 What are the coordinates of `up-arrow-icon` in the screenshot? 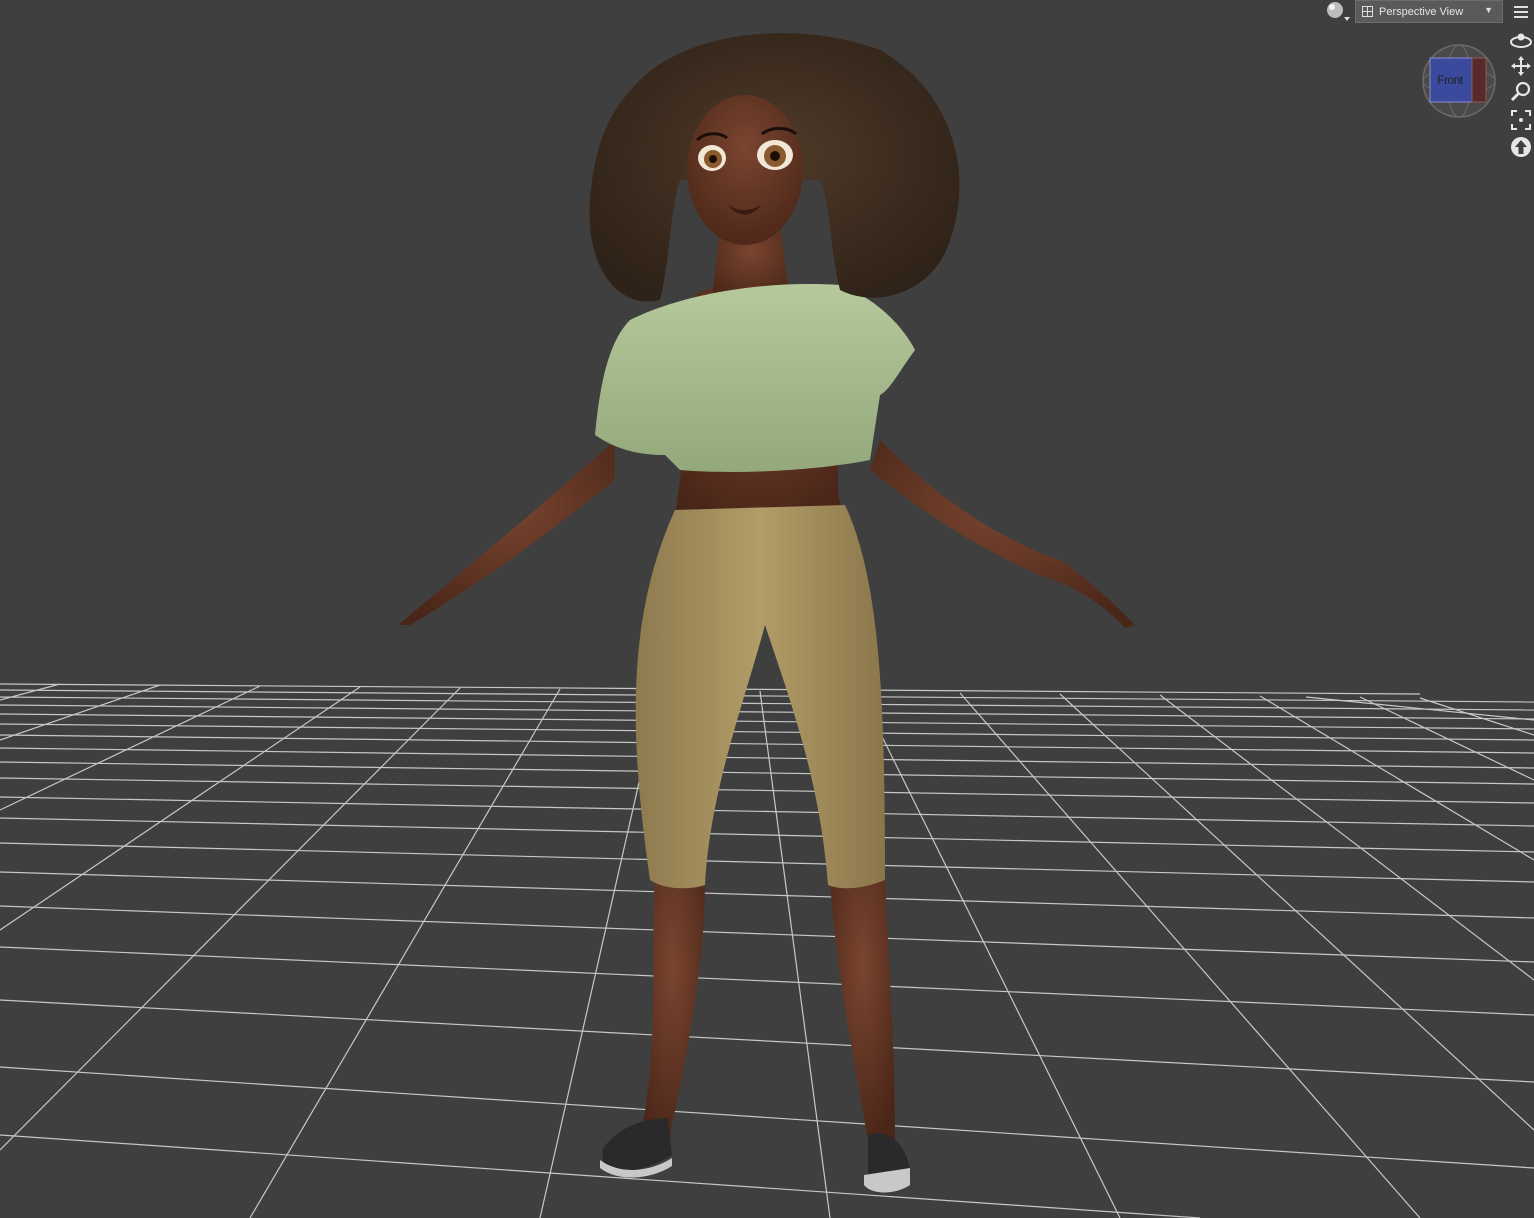 It's located at (1521, 147).